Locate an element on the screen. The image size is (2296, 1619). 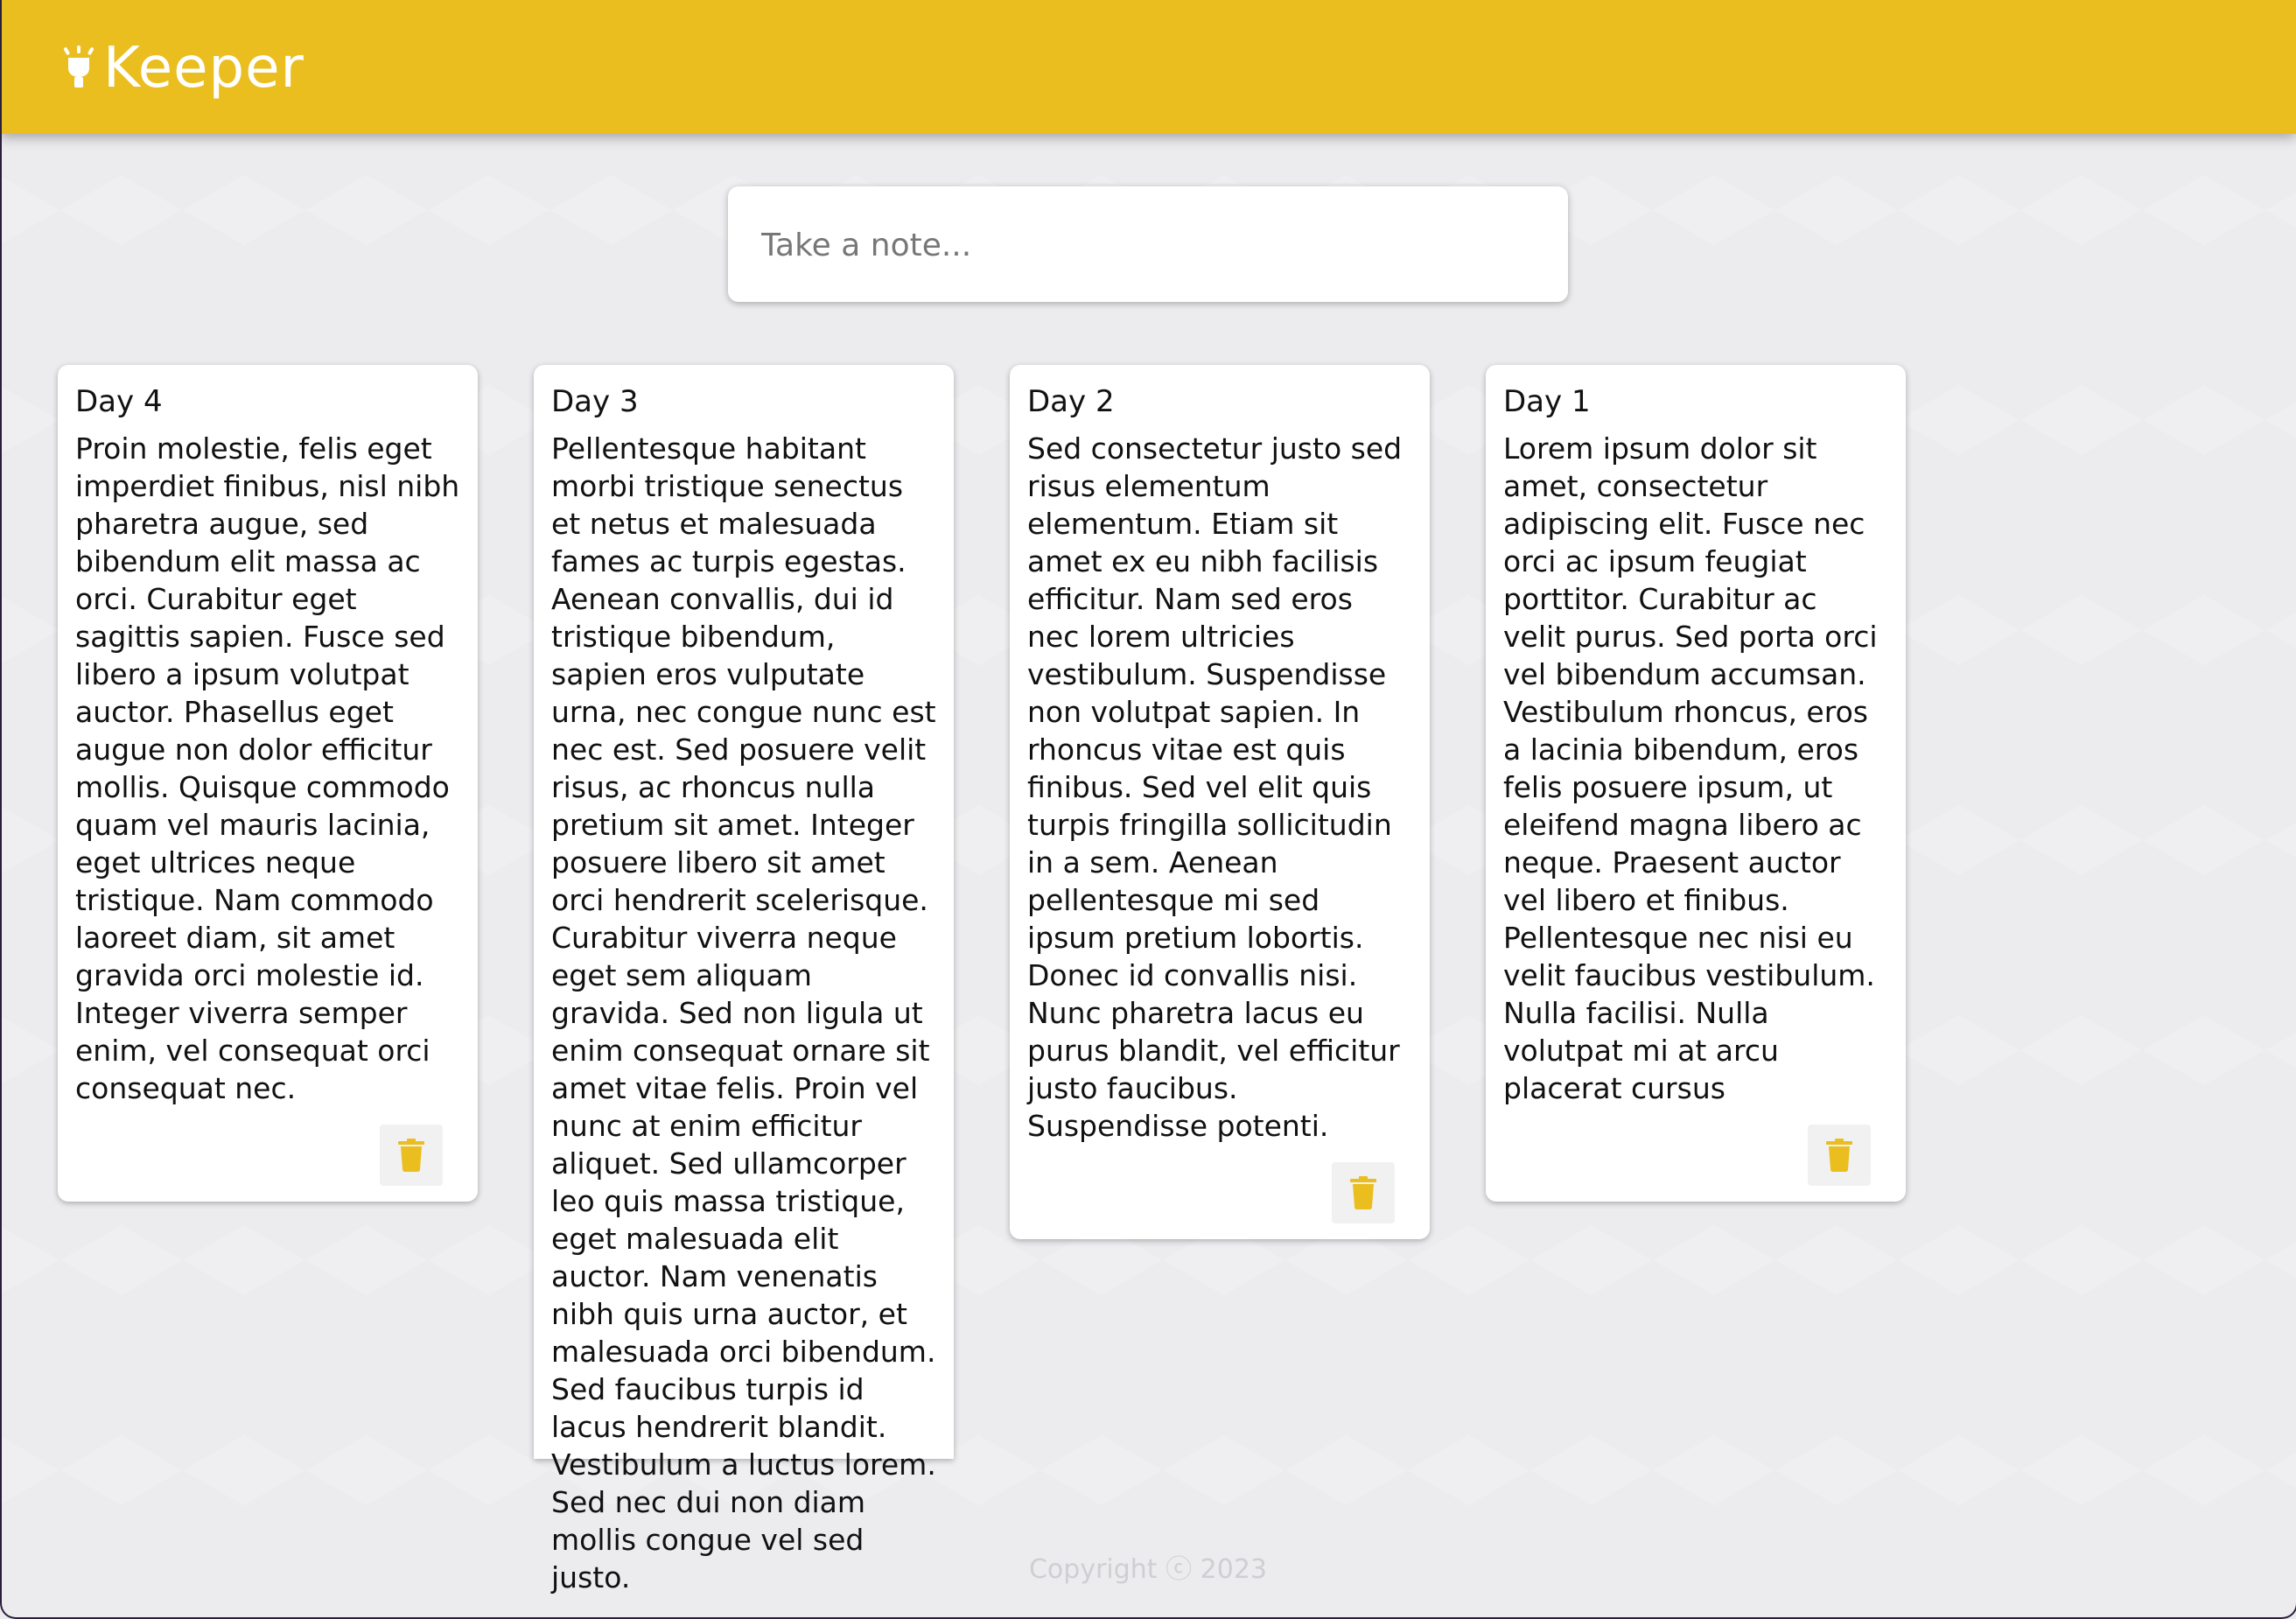
note-title: Day 3 is located at coordinates (595, 402).